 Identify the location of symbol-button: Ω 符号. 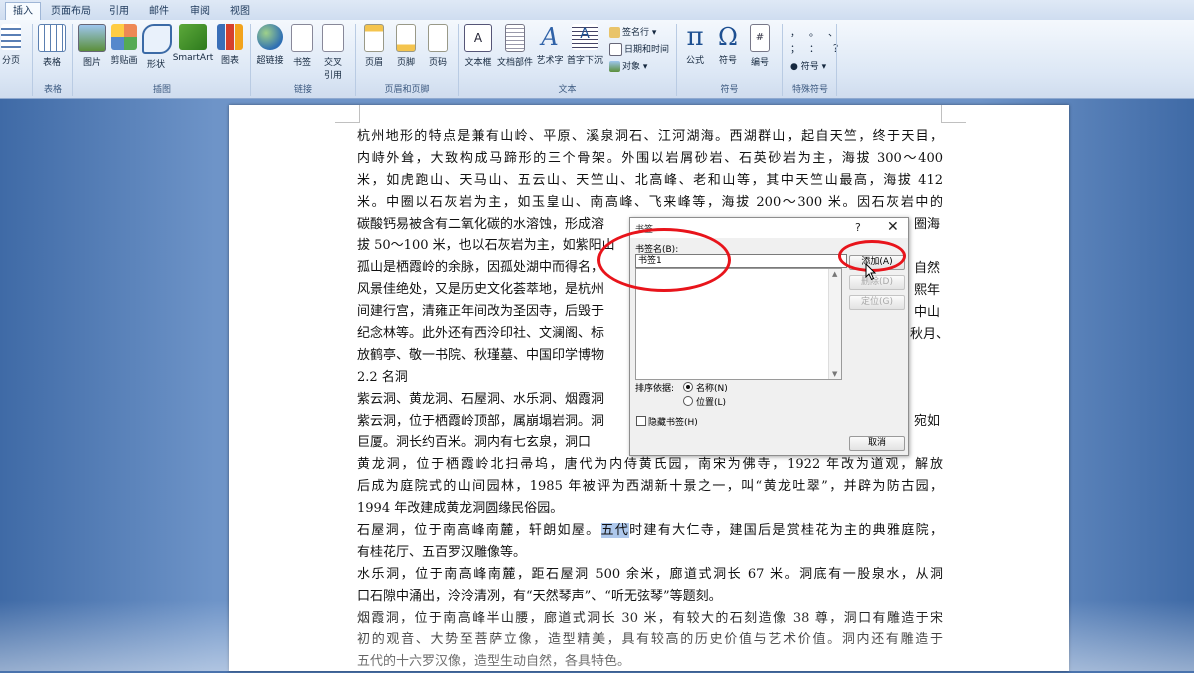
(728, 45).